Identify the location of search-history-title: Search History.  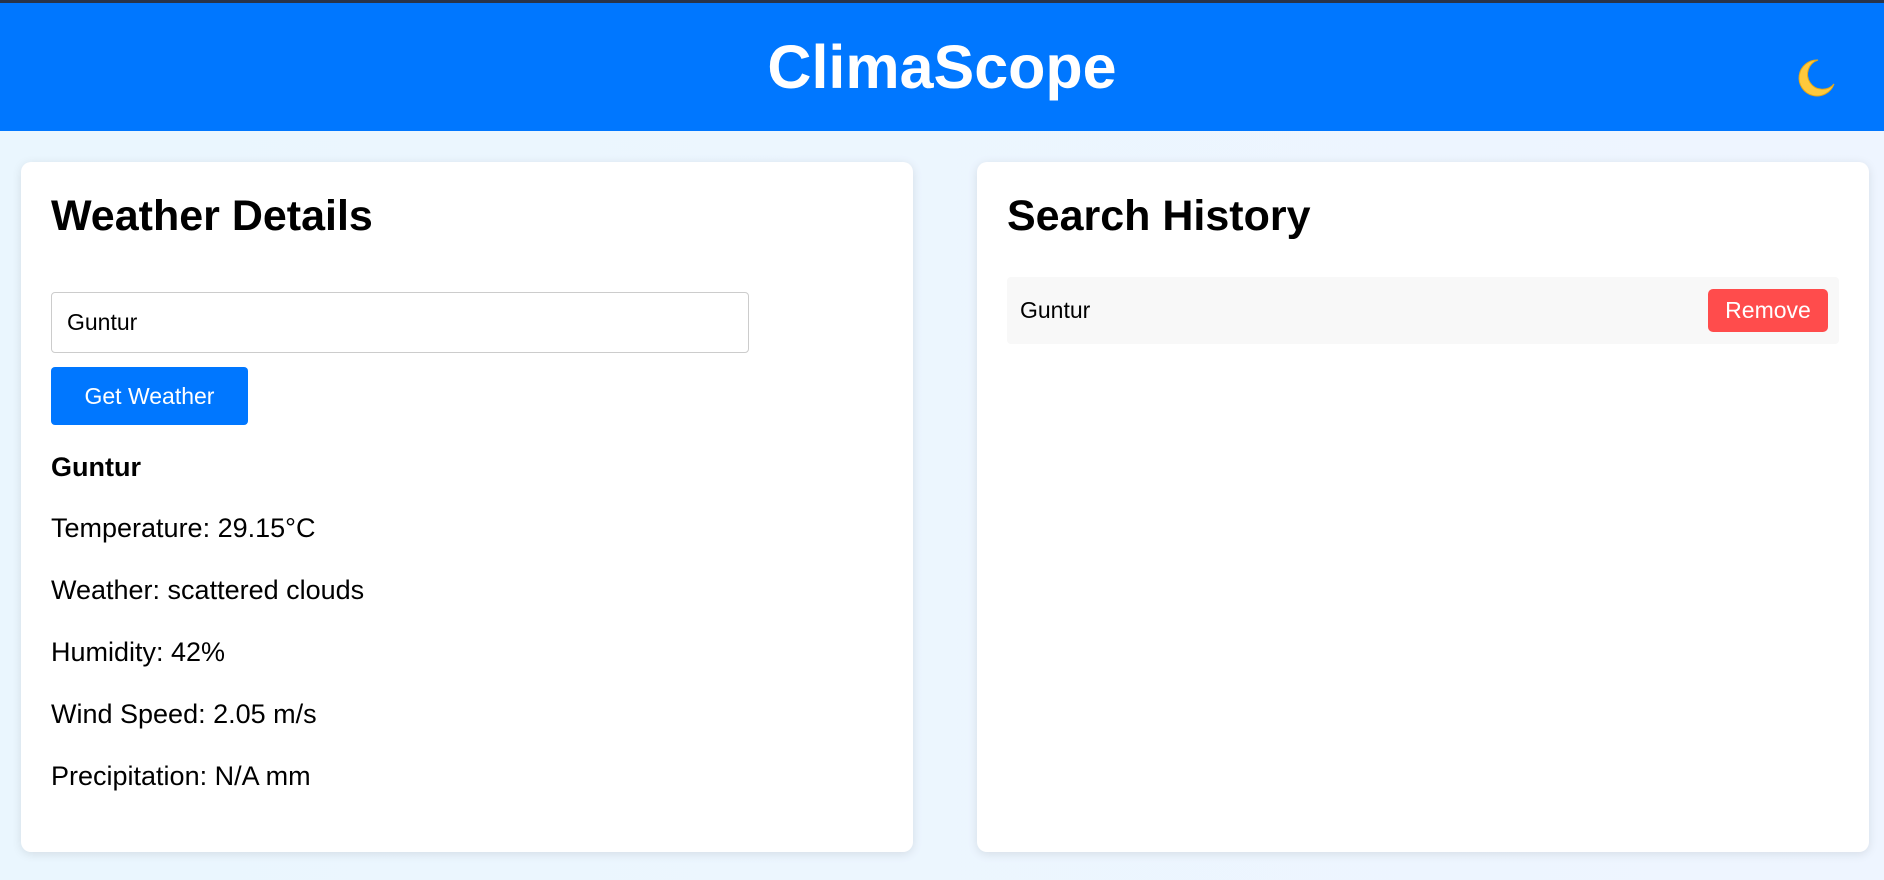
(1159, 216).